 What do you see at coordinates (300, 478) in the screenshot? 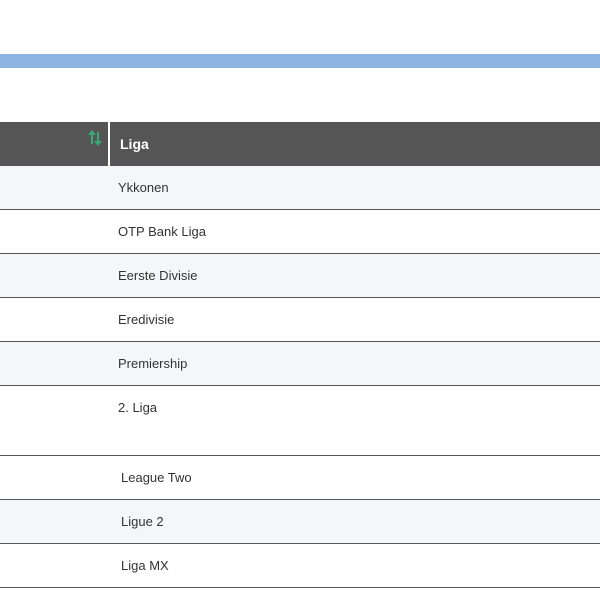
I see `table-row: League Two` at bounding box center [300, 478].